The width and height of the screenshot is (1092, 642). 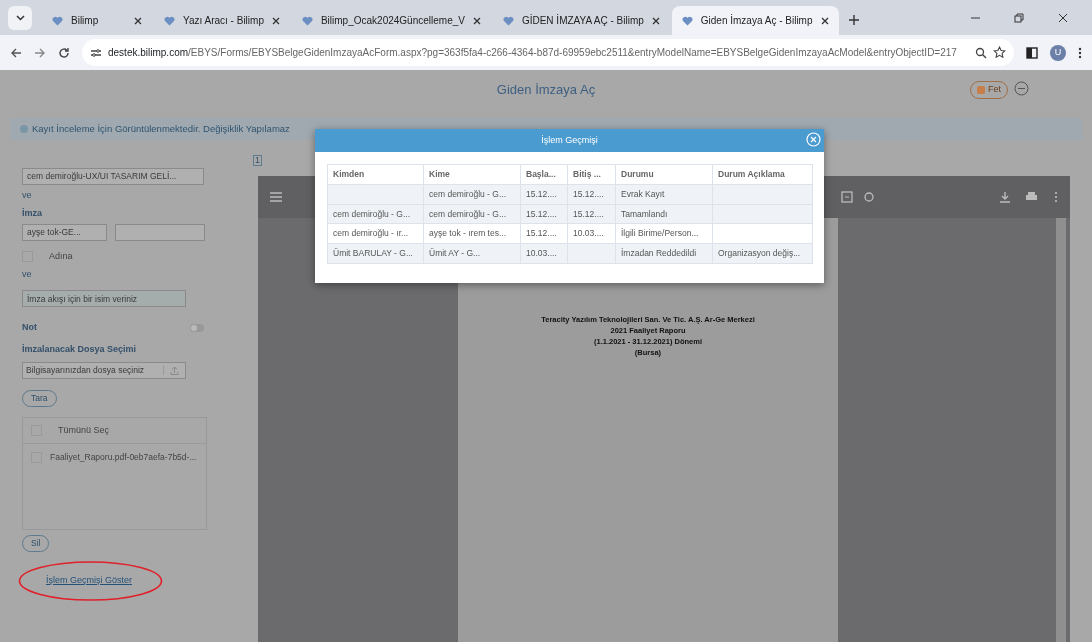 What do you see at coordinates (1080, 52) in the screenshot?
I see `menu-icon` at bounding box center [1080, 52].